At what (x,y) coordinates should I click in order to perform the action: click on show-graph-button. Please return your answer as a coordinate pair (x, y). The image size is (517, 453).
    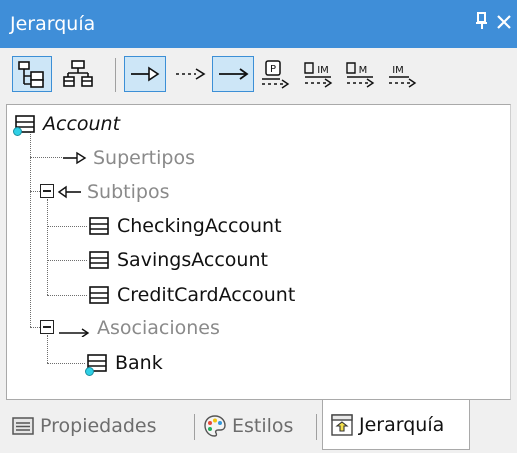
    Looking at the image, I should click on (78, 74).